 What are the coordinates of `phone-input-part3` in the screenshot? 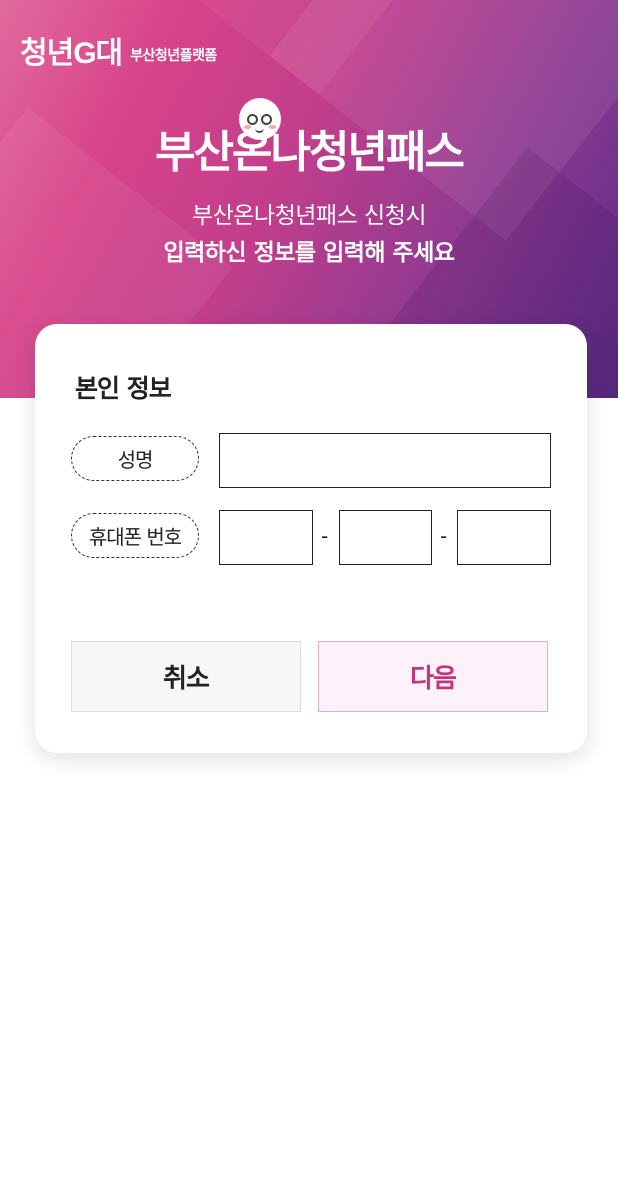 It's located at (504, 537).